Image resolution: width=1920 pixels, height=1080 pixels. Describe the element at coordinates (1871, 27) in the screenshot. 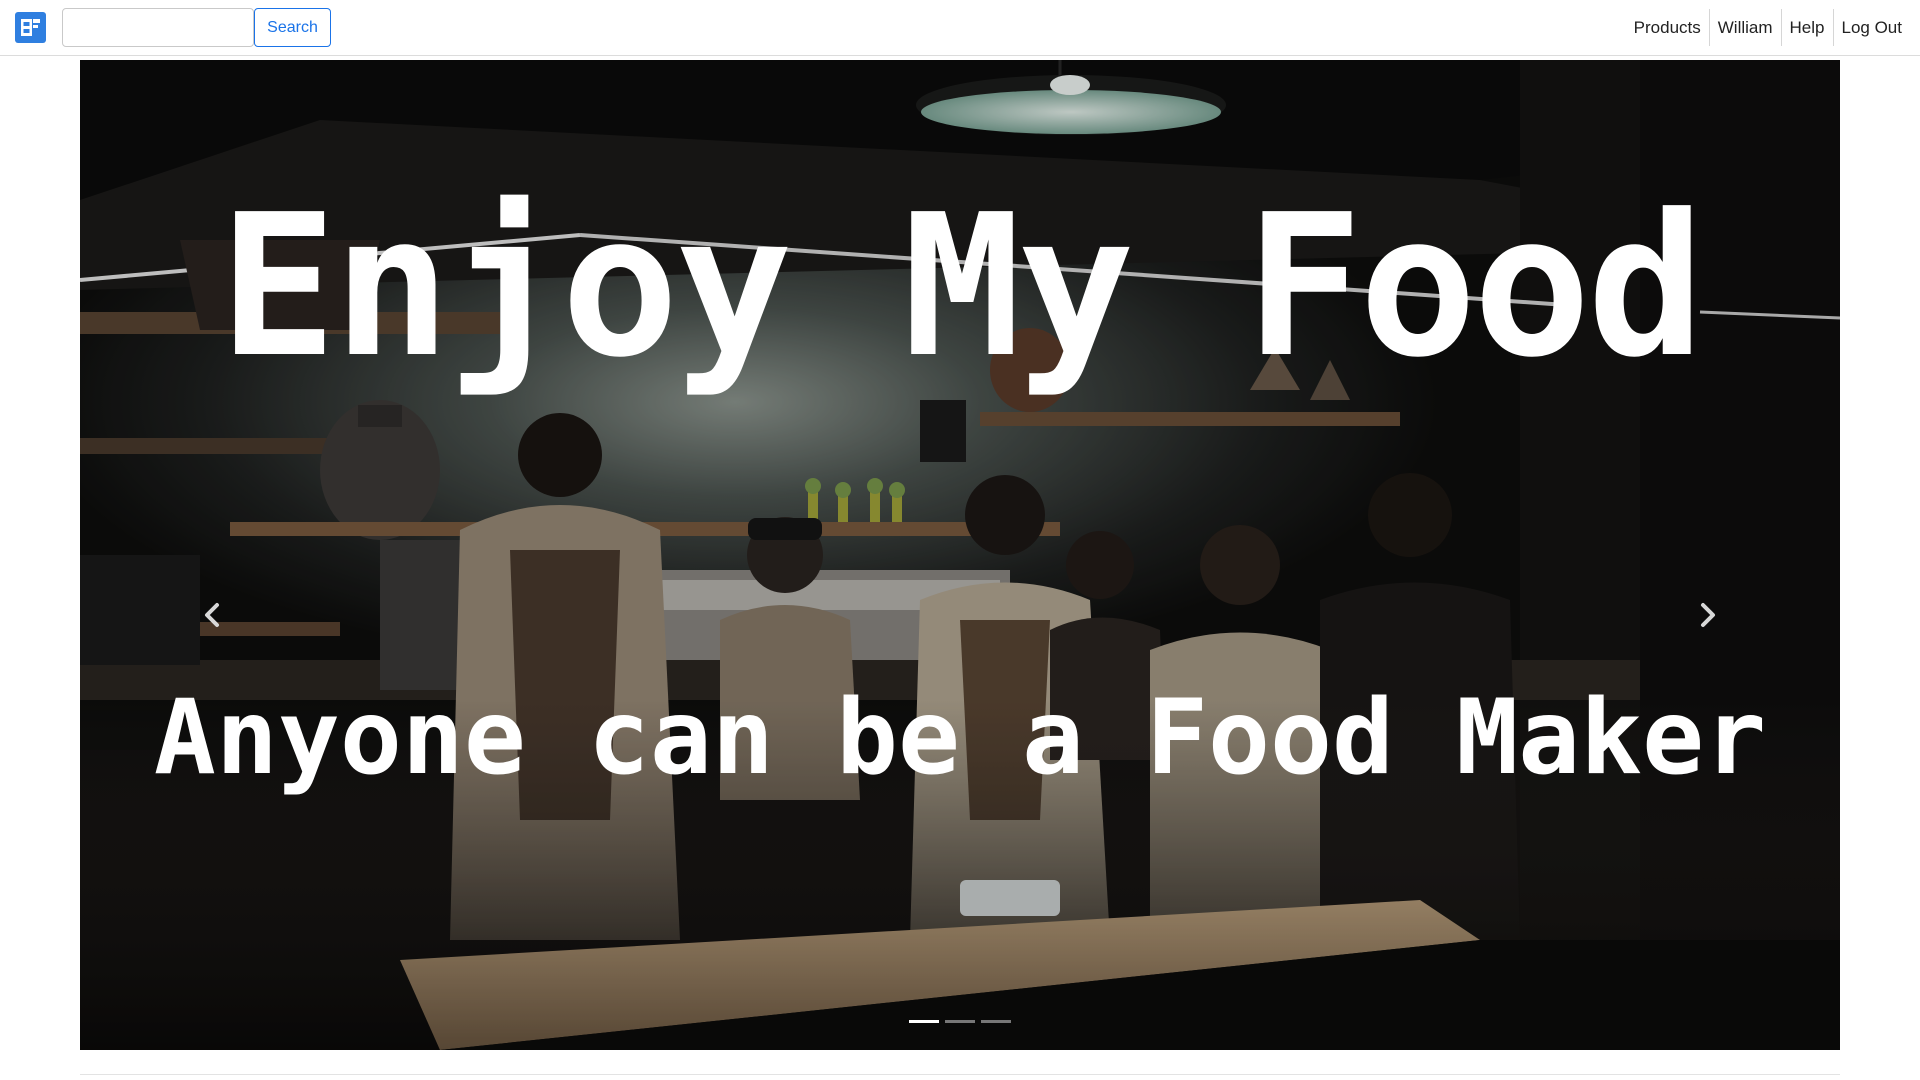

I see `nav-link-logout: Log Out` at that location.